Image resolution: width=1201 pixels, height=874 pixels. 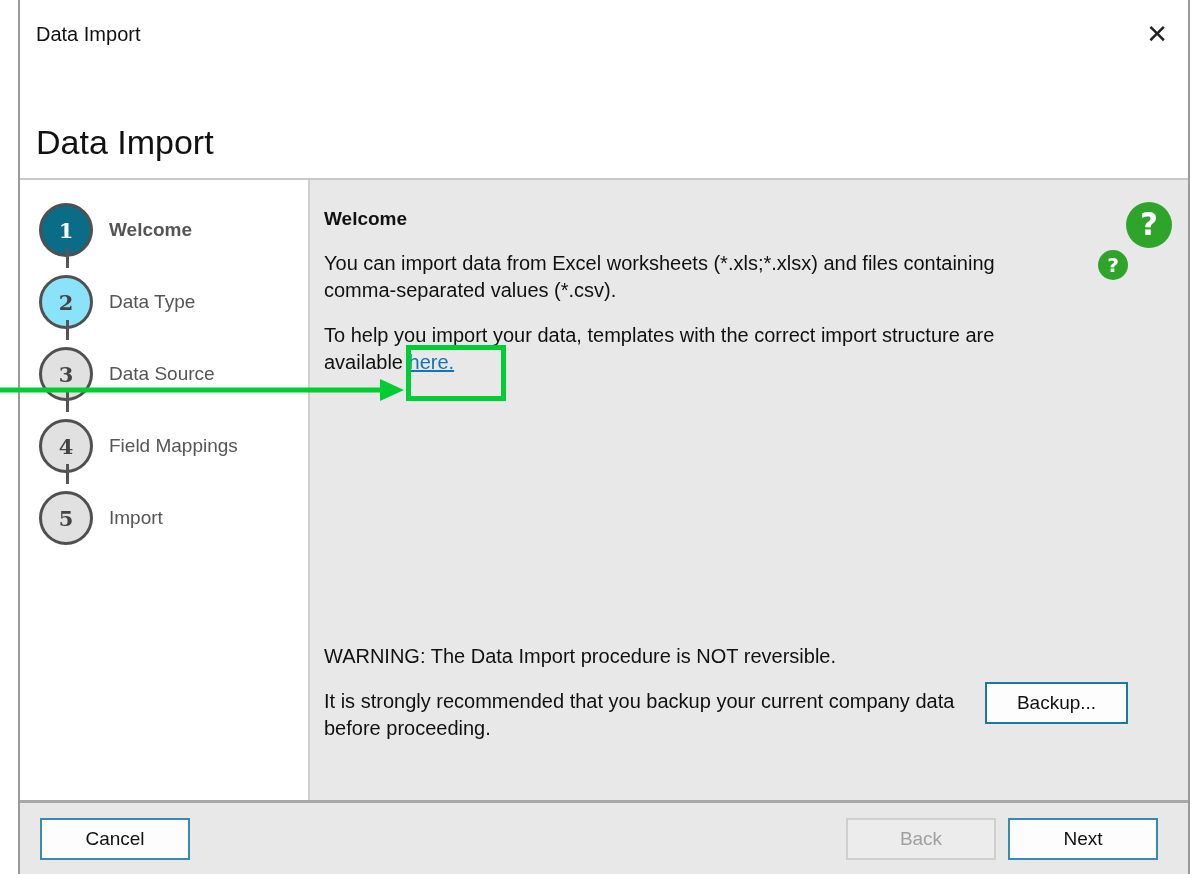 What do you see at coordinates (66, 374) in the screenshot?
I see `step-number: 3` at bounding box center [66, 374].